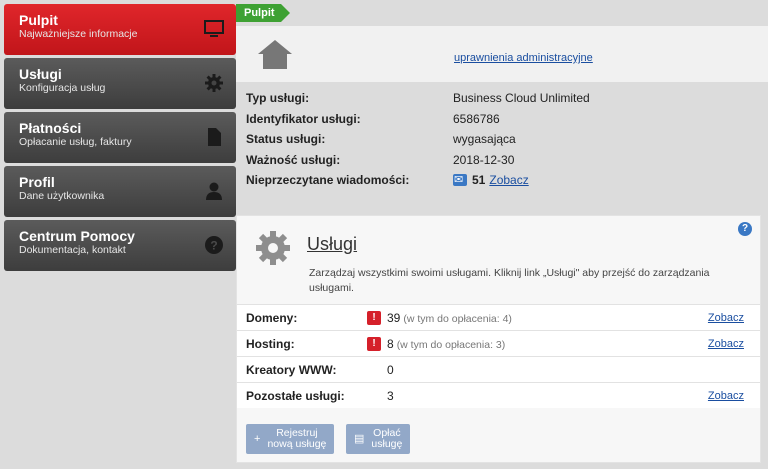 This screenshot has width=768, height=469. What do you see at coordinates (263, 13) in the screenshot?
I see `breadcrumb: Pulpit` at bounding box center [263, 13].